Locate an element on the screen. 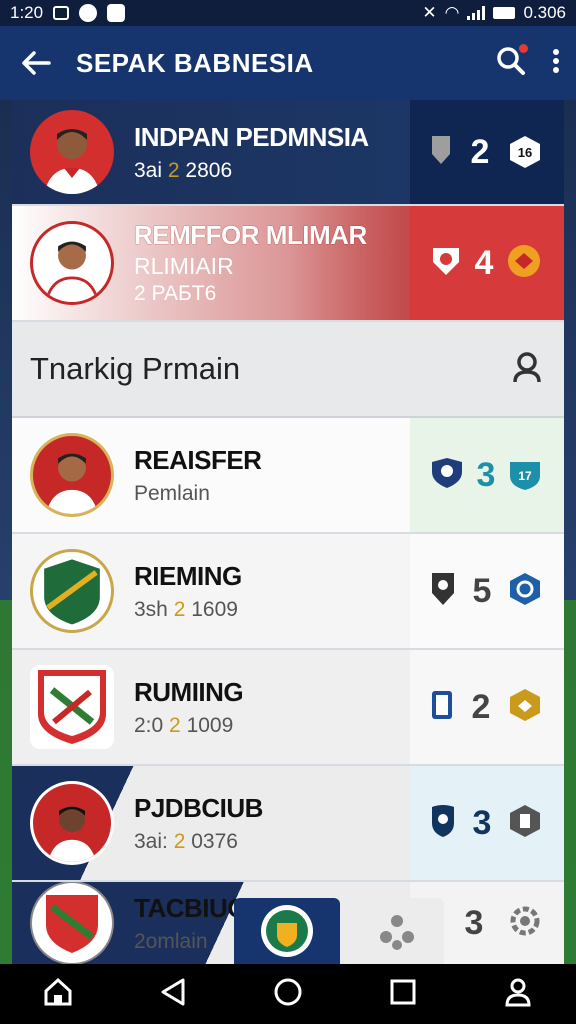  player-name: REAISFER is located at coordinates (198, 459).